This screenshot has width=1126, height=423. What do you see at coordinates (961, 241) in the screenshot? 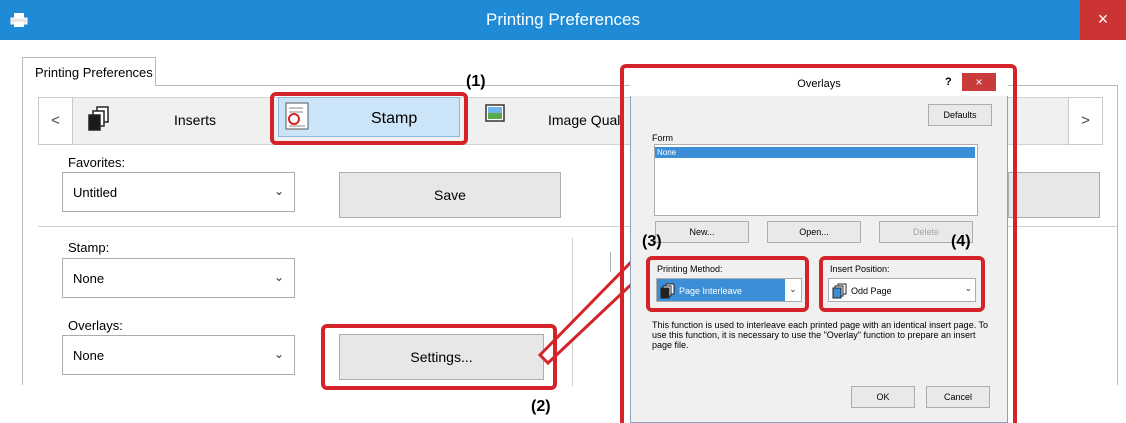
I see `callout-number-4: (4)` at bounding box center [961, 241].